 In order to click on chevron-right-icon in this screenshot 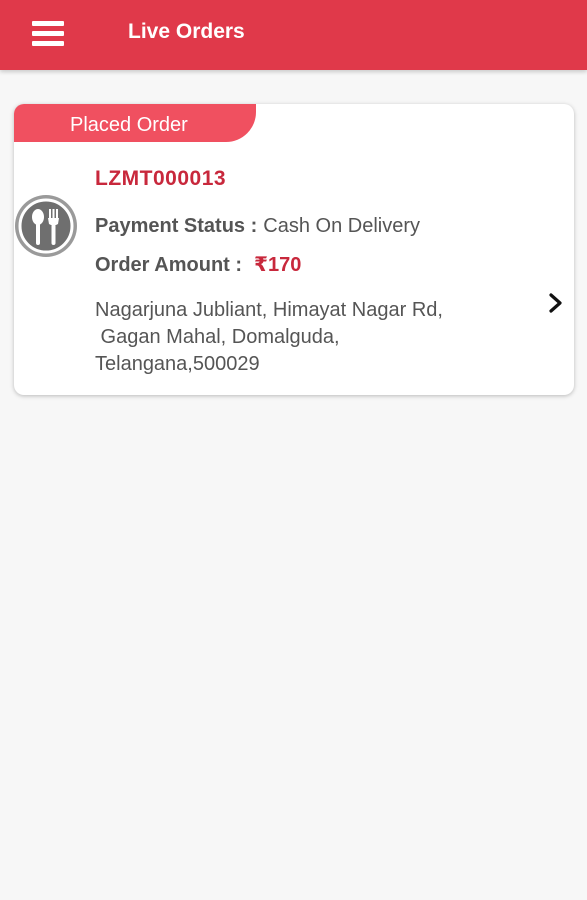, I will do `click(556, 303)`.